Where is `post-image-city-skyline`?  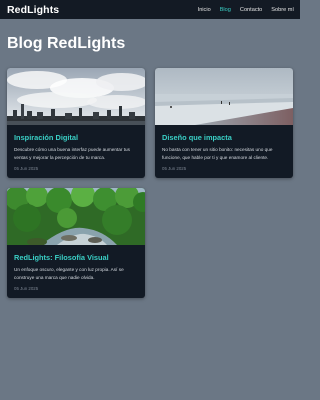 post-image-city-skyline is located at coordinates (76, 96).